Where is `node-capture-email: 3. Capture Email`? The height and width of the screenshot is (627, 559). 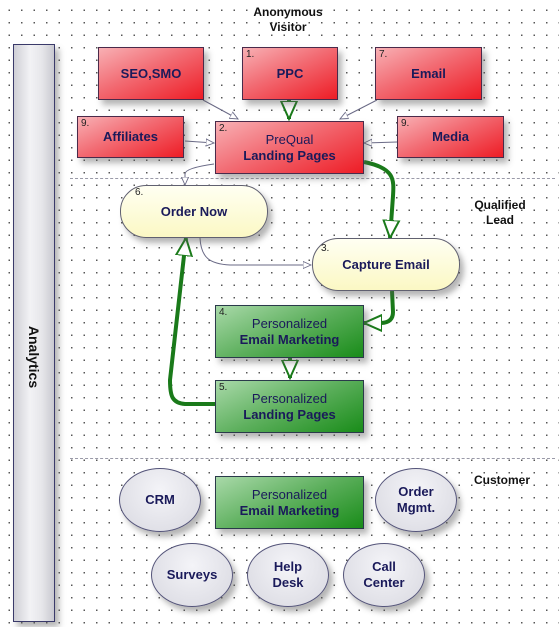
node-capture-email: 3. Capture Email is located at coordinates (386, 264).